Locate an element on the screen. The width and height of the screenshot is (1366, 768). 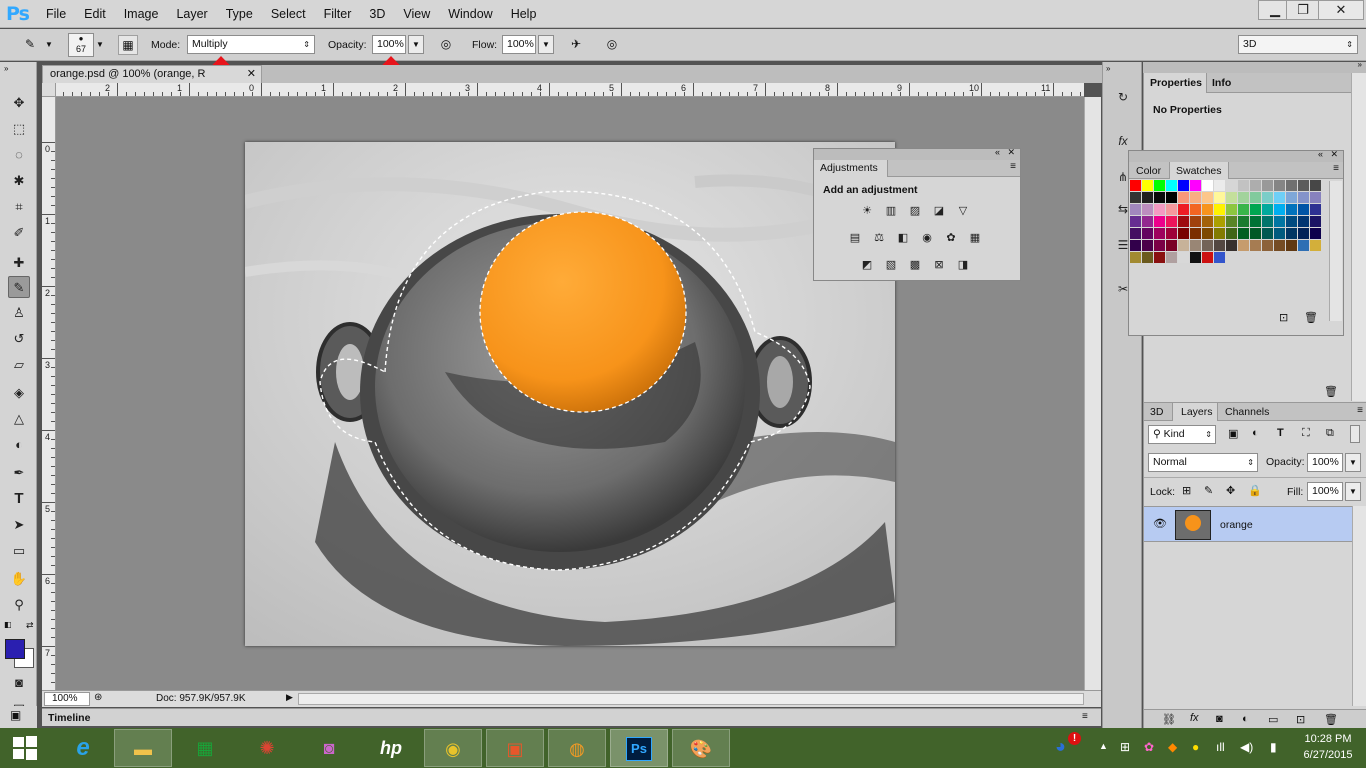
swatches-menu-icon: ≡ is located at coordinates (1336, 168).